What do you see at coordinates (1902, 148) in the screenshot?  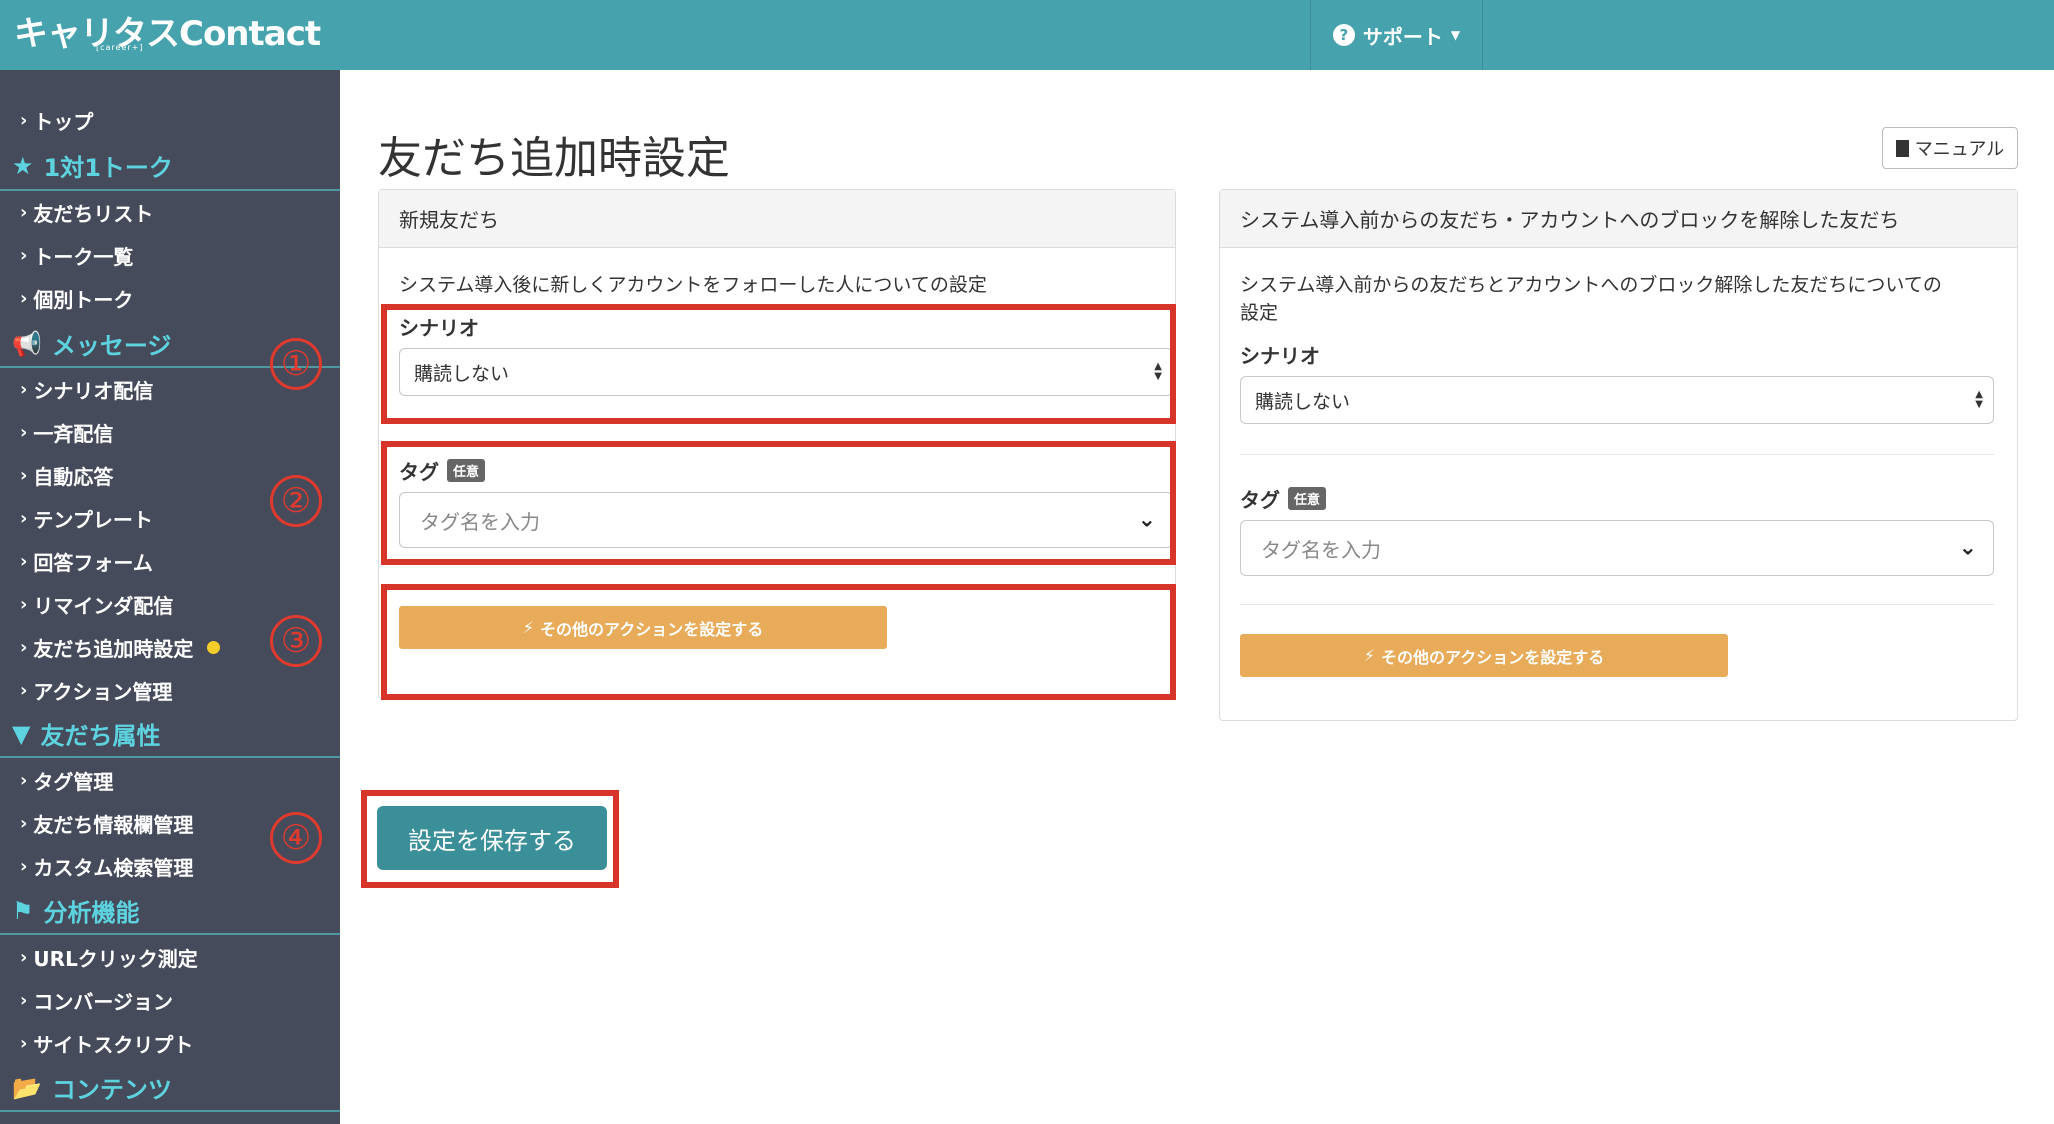 I see `book-icon` at bounding box center [1902, 148].